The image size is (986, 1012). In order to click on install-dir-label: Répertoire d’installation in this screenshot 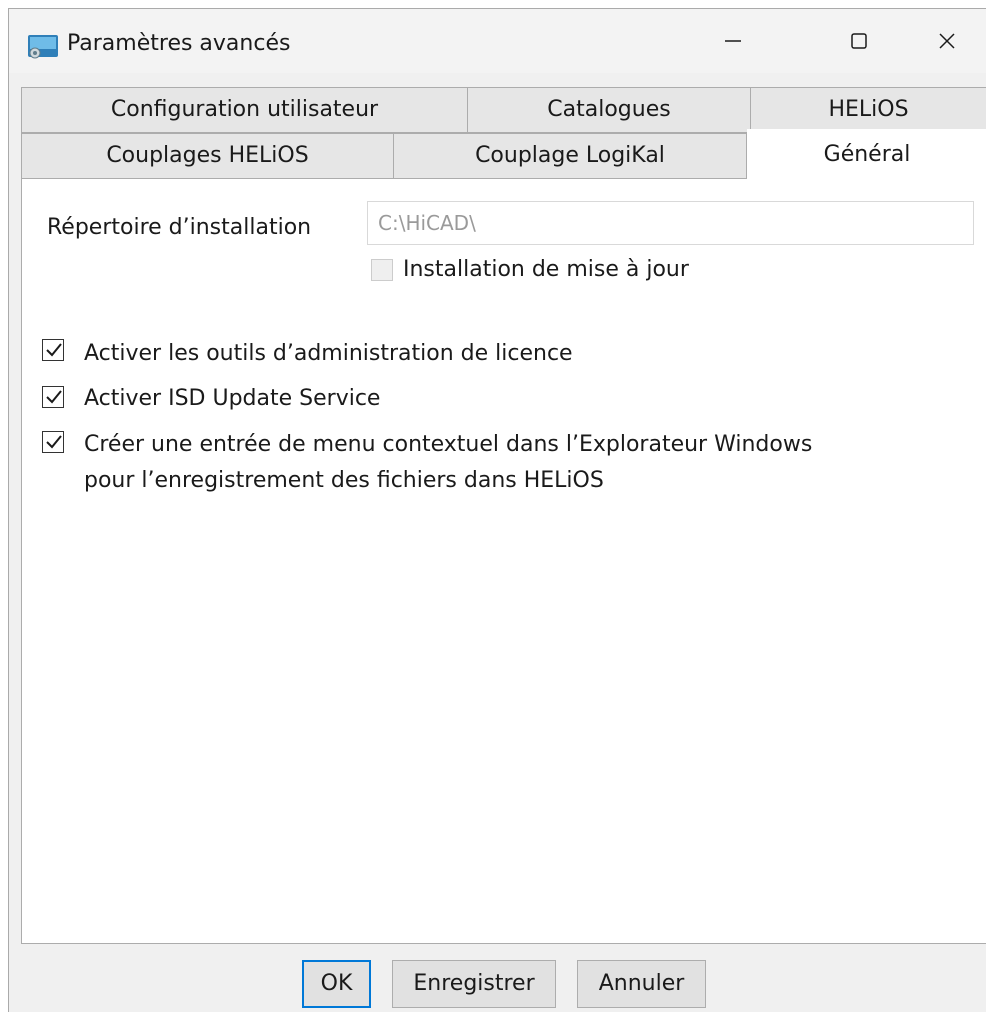, I will do `click(179, 227)`.